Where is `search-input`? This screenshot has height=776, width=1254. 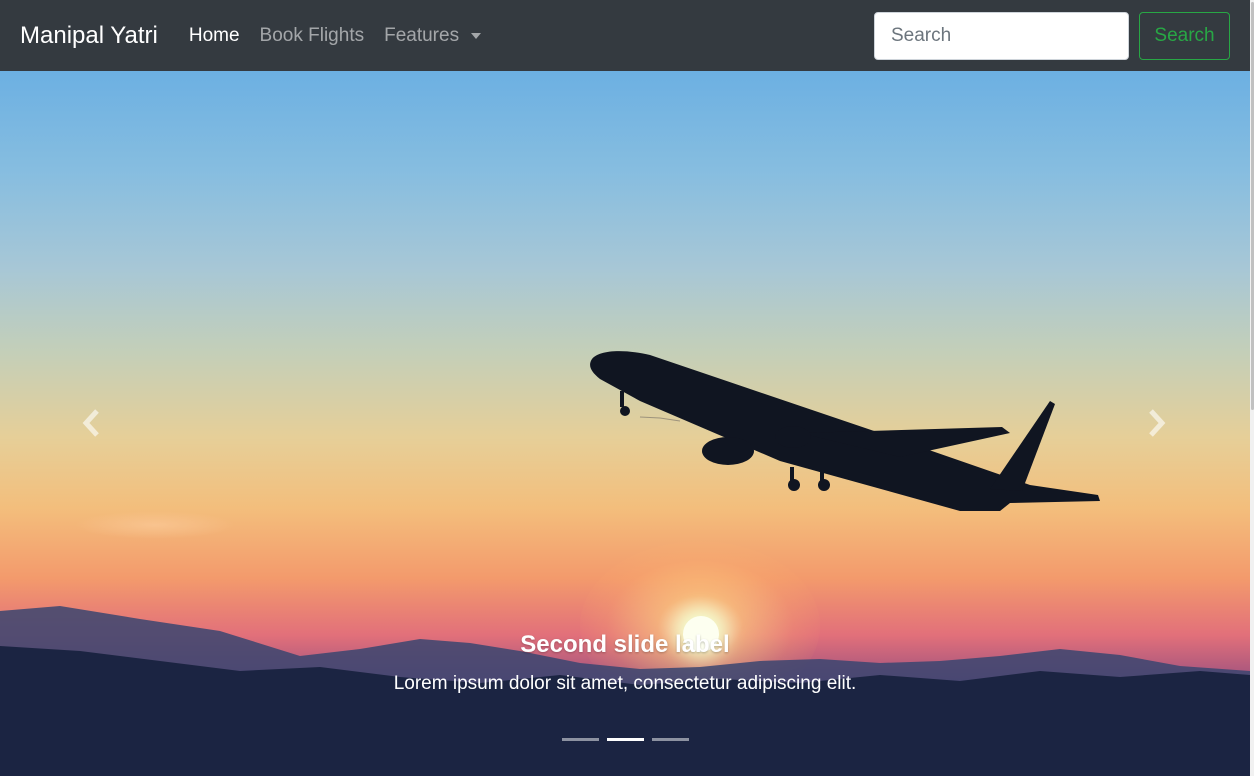 search-input is located at coordinates (1001, 35).